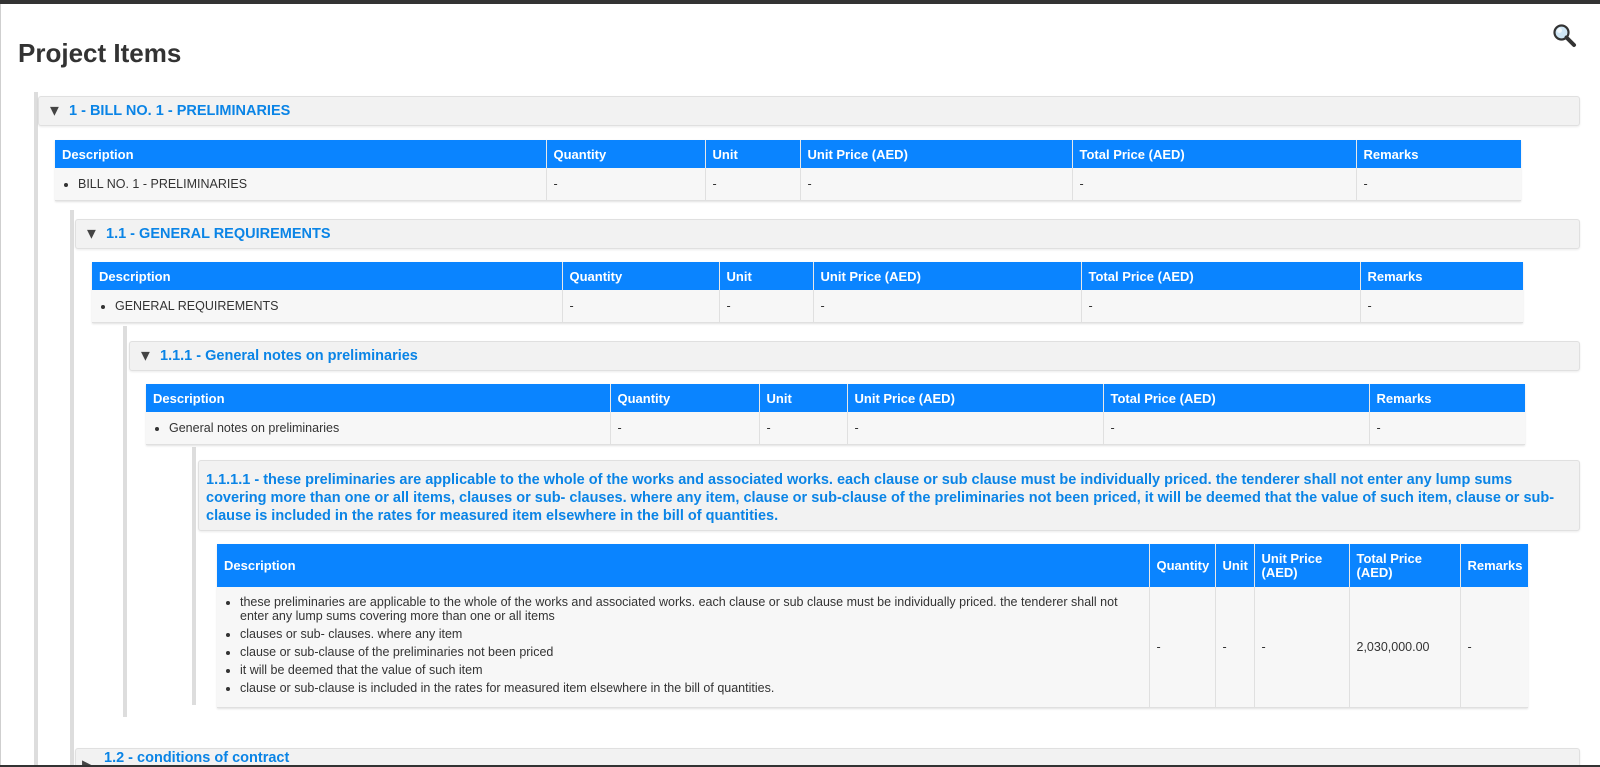  I want to click on collapsed-arrow-icon: ▶, so click(88, 760).